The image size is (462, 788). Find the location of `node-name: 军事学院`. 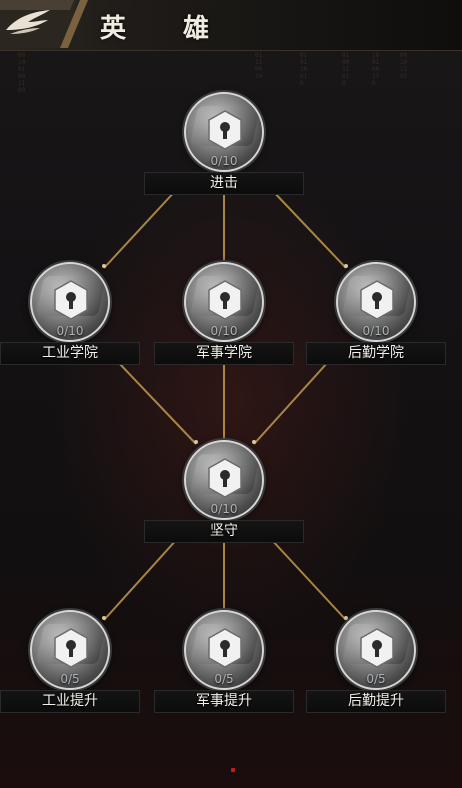

node-name: 军事学院 is located at coordinates (224, 353).